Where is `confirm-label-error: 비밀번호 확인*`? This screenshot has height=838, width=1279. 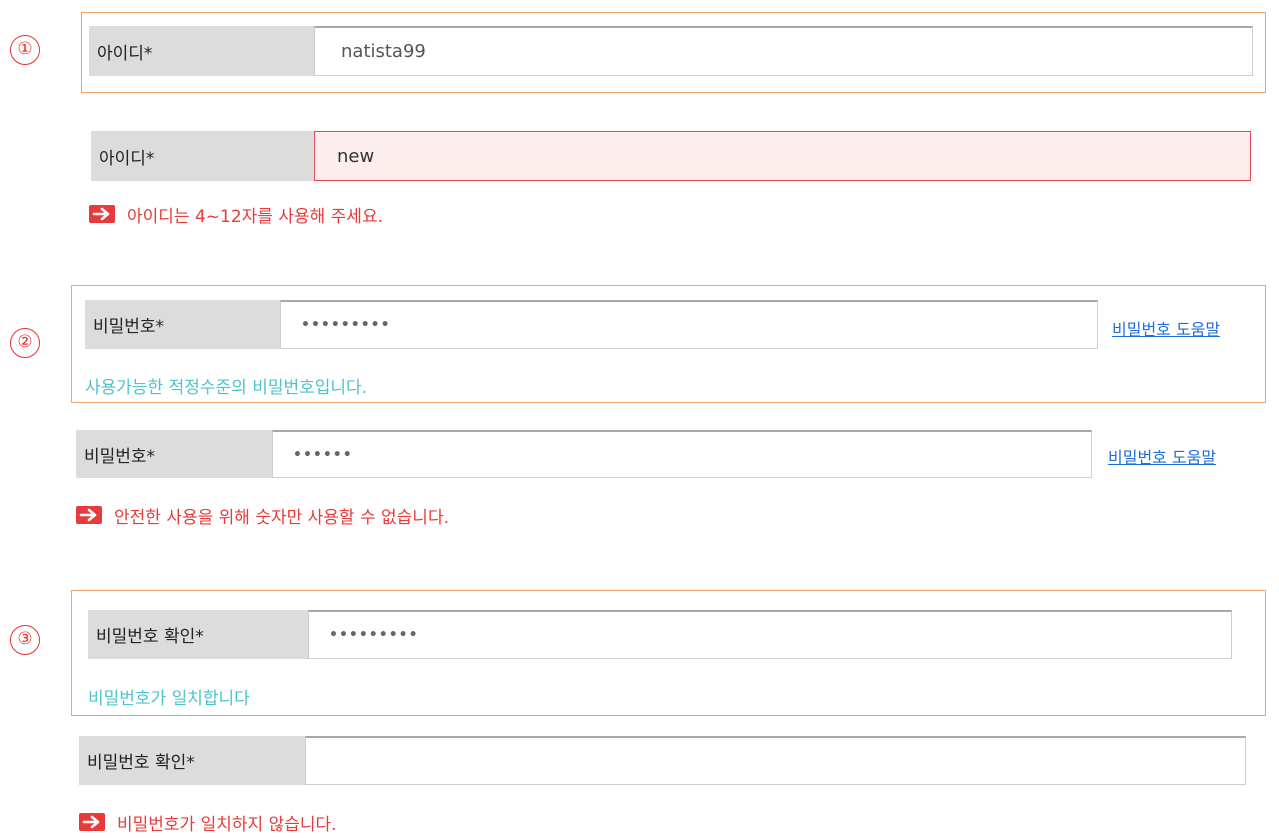
confirm-label-error: 비밀번호 확인* is located at coordinates (192, 760).